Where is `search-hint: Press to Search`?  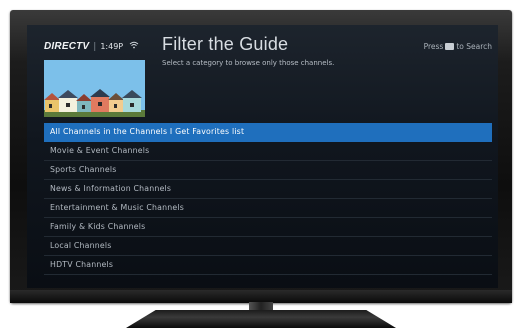
search-hint: Press to Search is located at coordinates (458, 46).